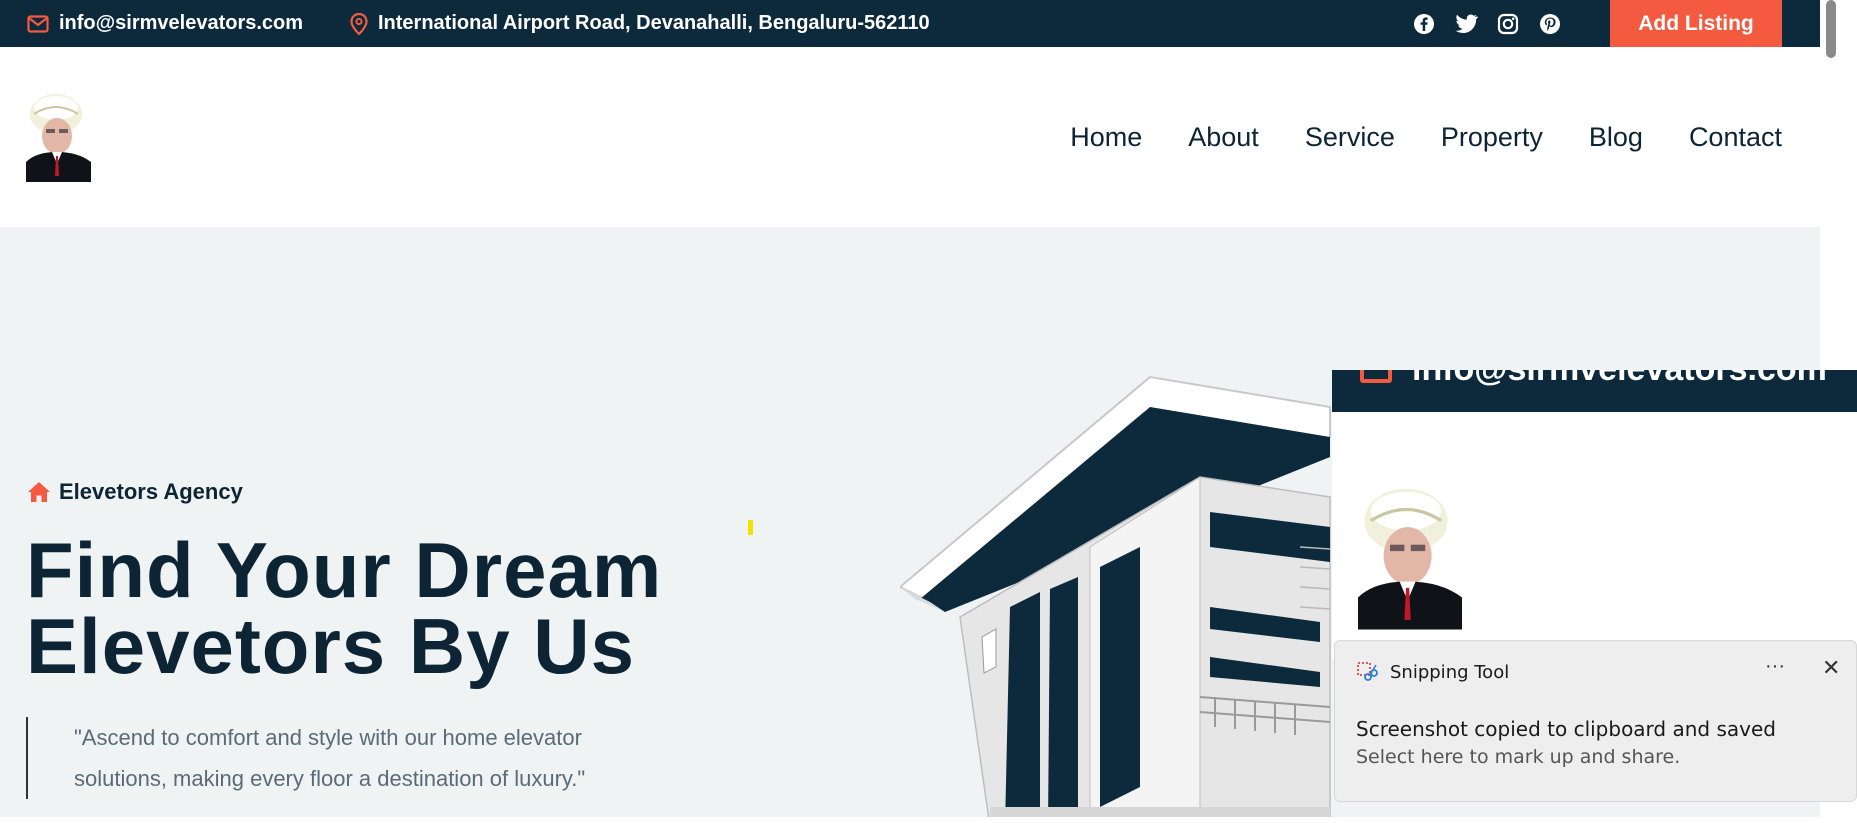 The width and height of the screenshot is (1857, 823). Describe the element at coordinates (1508, 24) in the screenshot. I see `instagram-icon` at that location.